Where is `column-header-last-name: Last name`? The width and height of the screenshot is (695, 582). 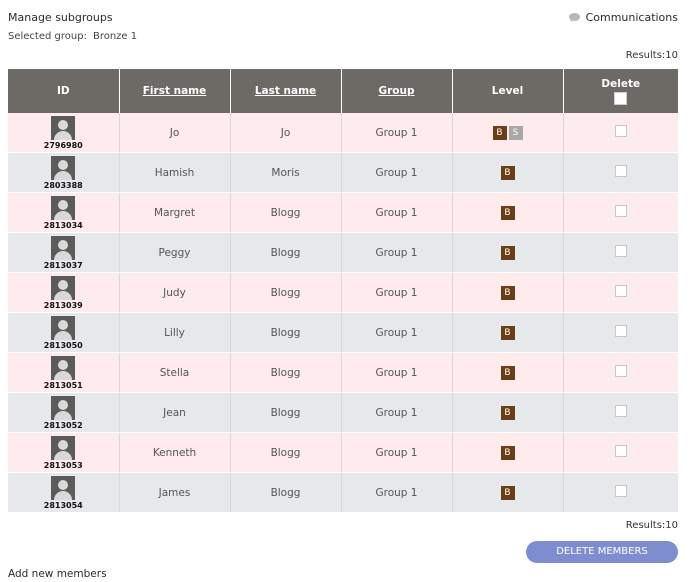 column-header-last-name: Last name is located at coordinates (285, 91).